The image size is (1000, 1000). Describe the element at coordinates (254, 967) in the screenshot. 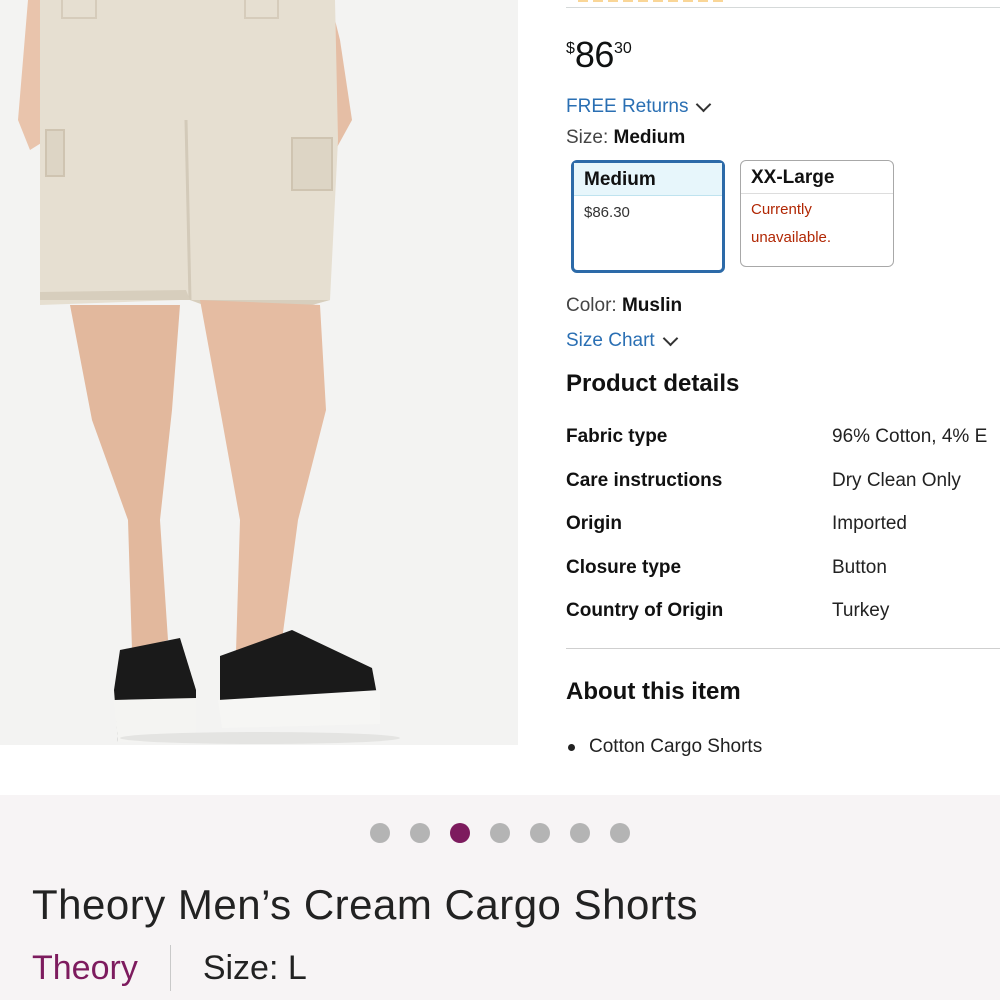

I see `listing-size: Size: L` at that location.